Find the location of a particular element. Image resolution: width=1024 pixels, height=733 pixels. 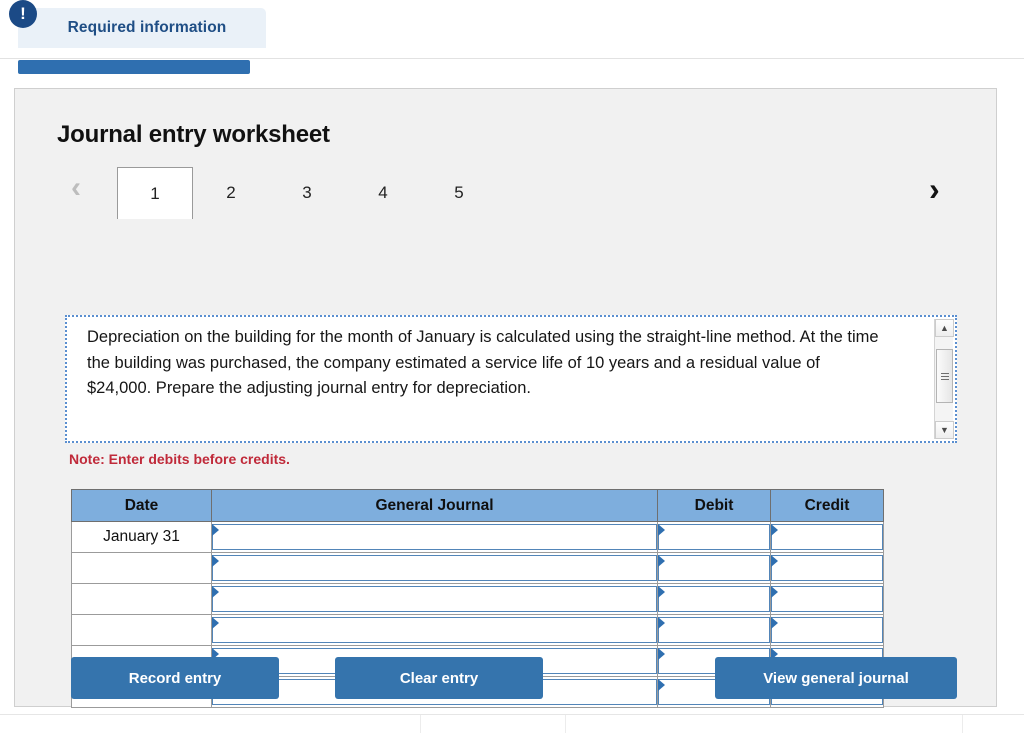

column-header-debit: Debit is located at coordinates (714, 505).